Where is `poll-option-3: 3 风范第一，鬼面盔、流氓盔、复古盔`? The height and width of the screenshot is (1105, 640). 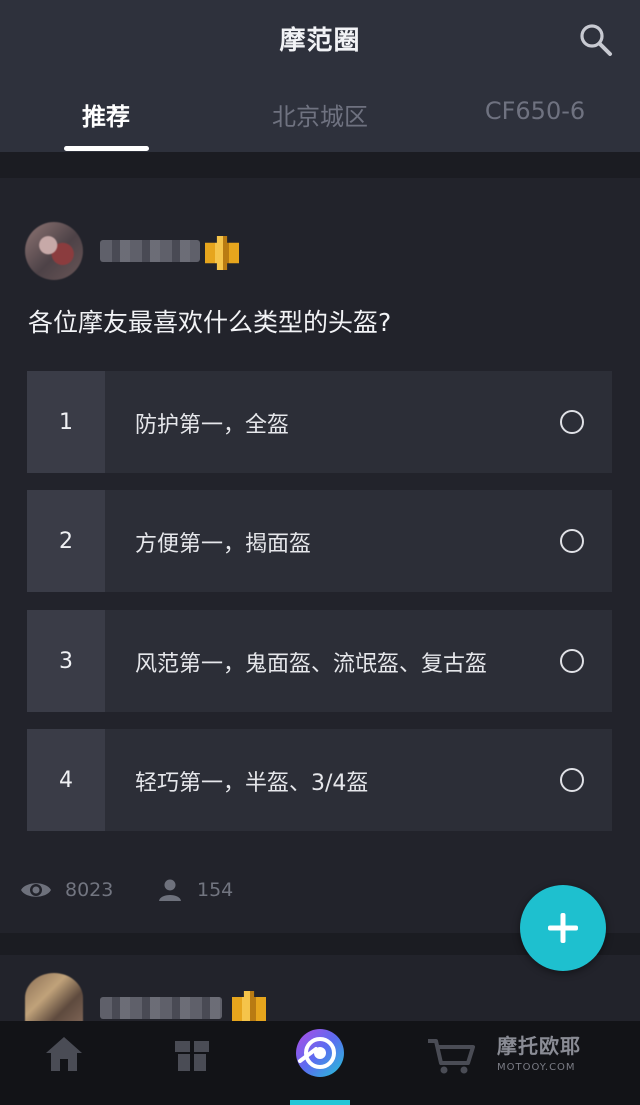
poll-option-3: 3 风范第一，鬼面盔、流氓盔、复古盔 is located at coordinates (319, 661).